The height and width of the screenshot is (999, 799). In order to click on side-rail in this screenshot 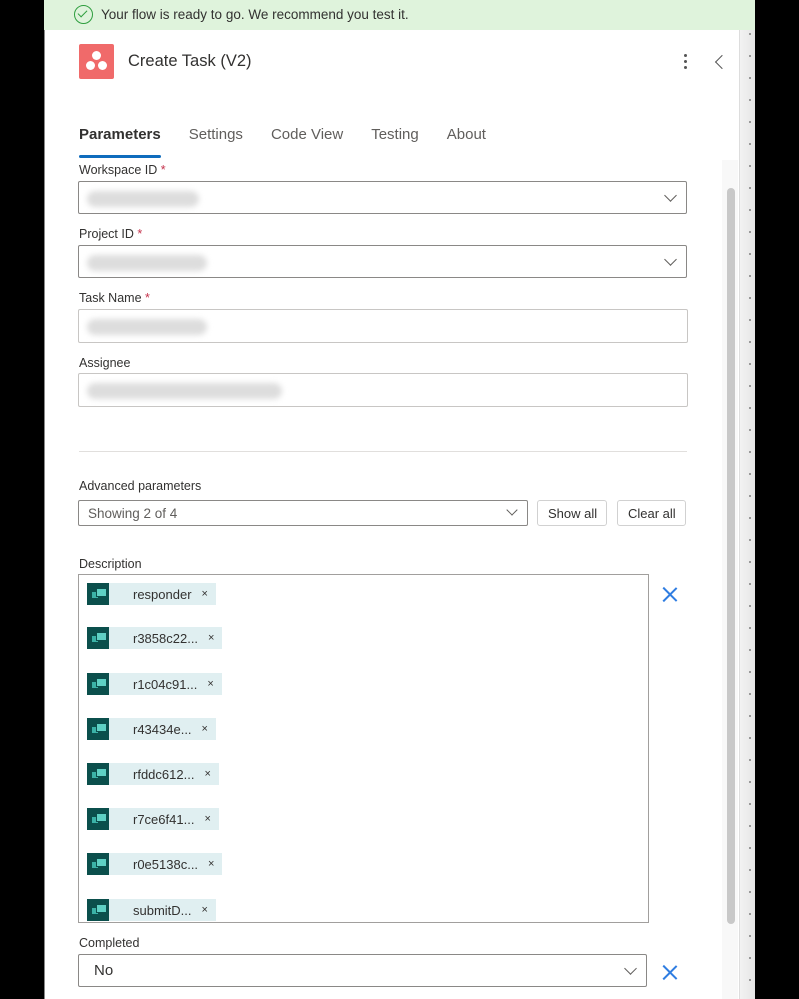, I will do `click(747, 514)`.